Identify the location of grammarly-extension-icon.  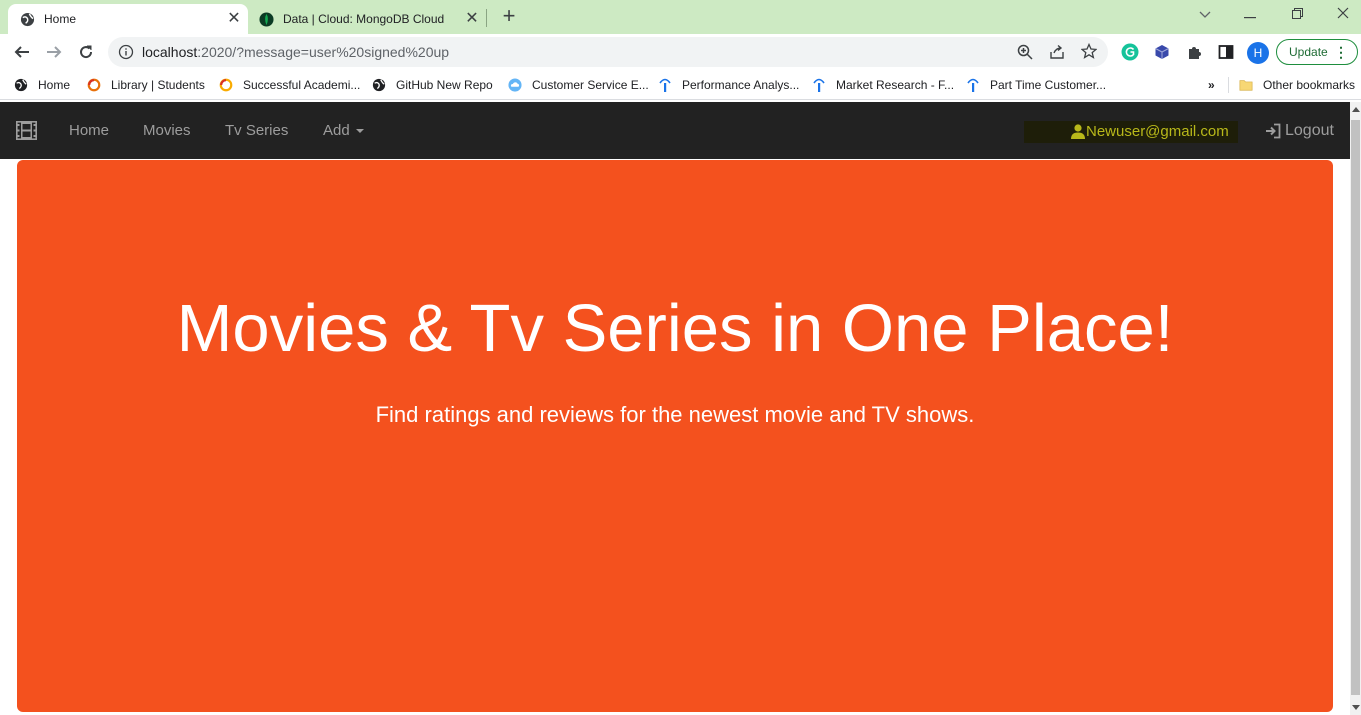
(1130, 52).